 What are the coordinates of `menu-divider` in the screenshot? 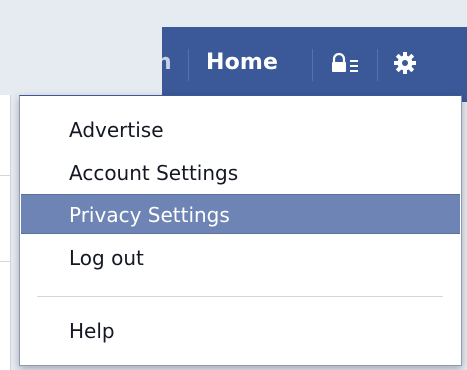 It's located at (240, 296).